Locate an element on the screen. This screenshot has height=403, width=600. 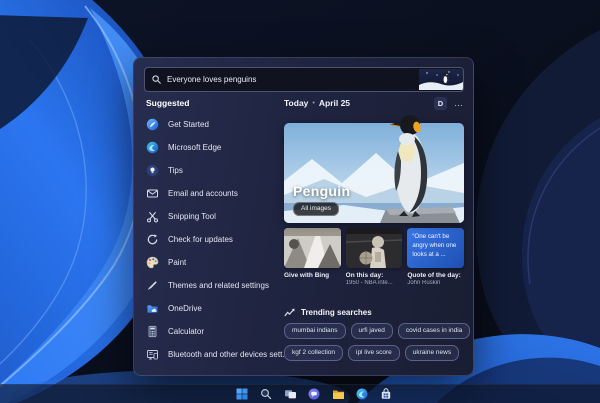
trending-title: Trending searches is located at coordinates (336, 312).